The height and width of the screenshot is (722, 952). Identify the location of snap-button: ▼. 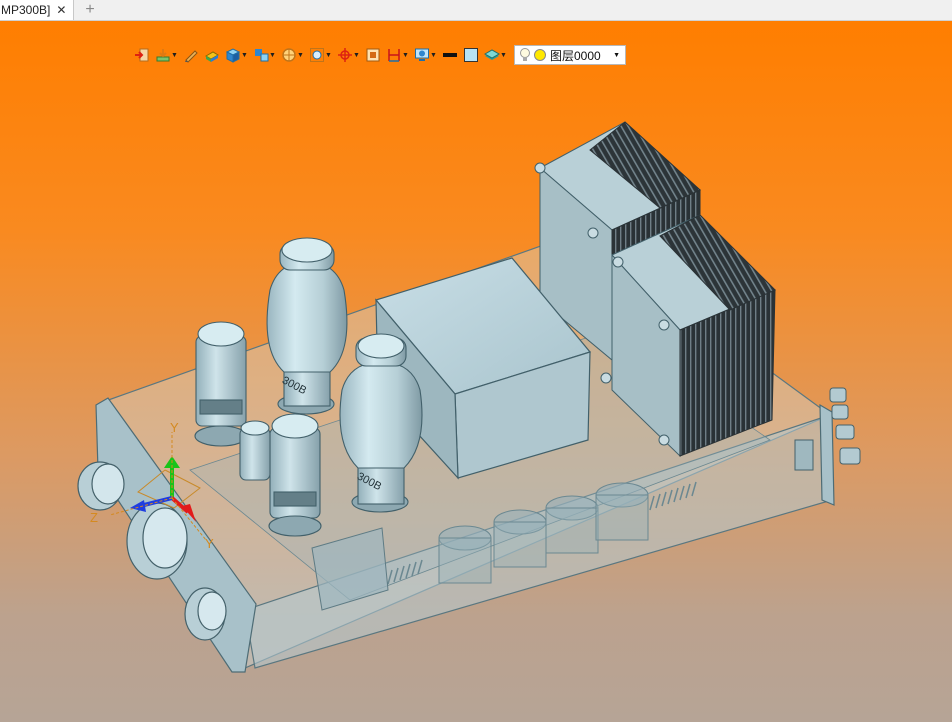
(166, 55).